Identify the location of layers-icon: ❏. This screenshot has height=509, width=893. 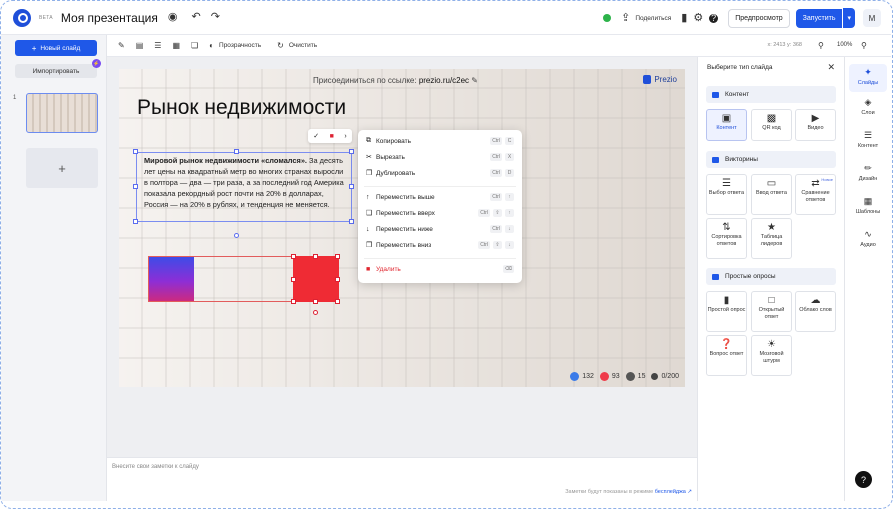
(194, 45).